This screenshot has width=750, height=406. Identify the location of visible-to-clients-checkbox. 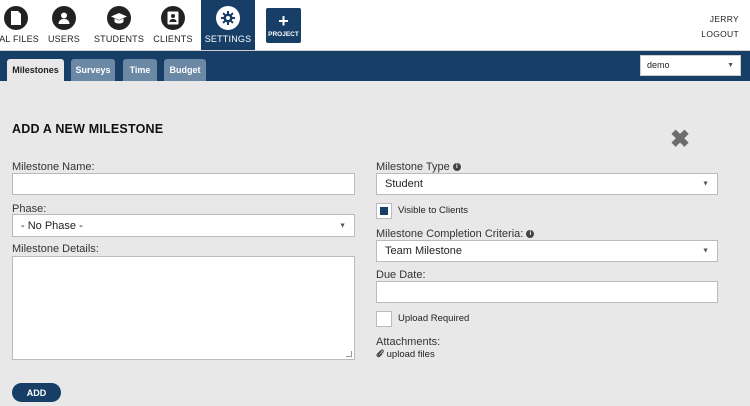
(384, 211).